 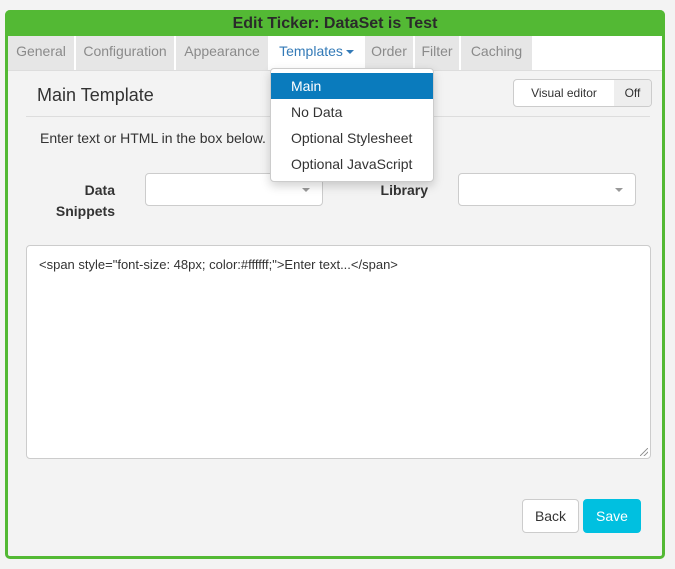 I want to click on back-button: Back, so click(x=550, y=516).